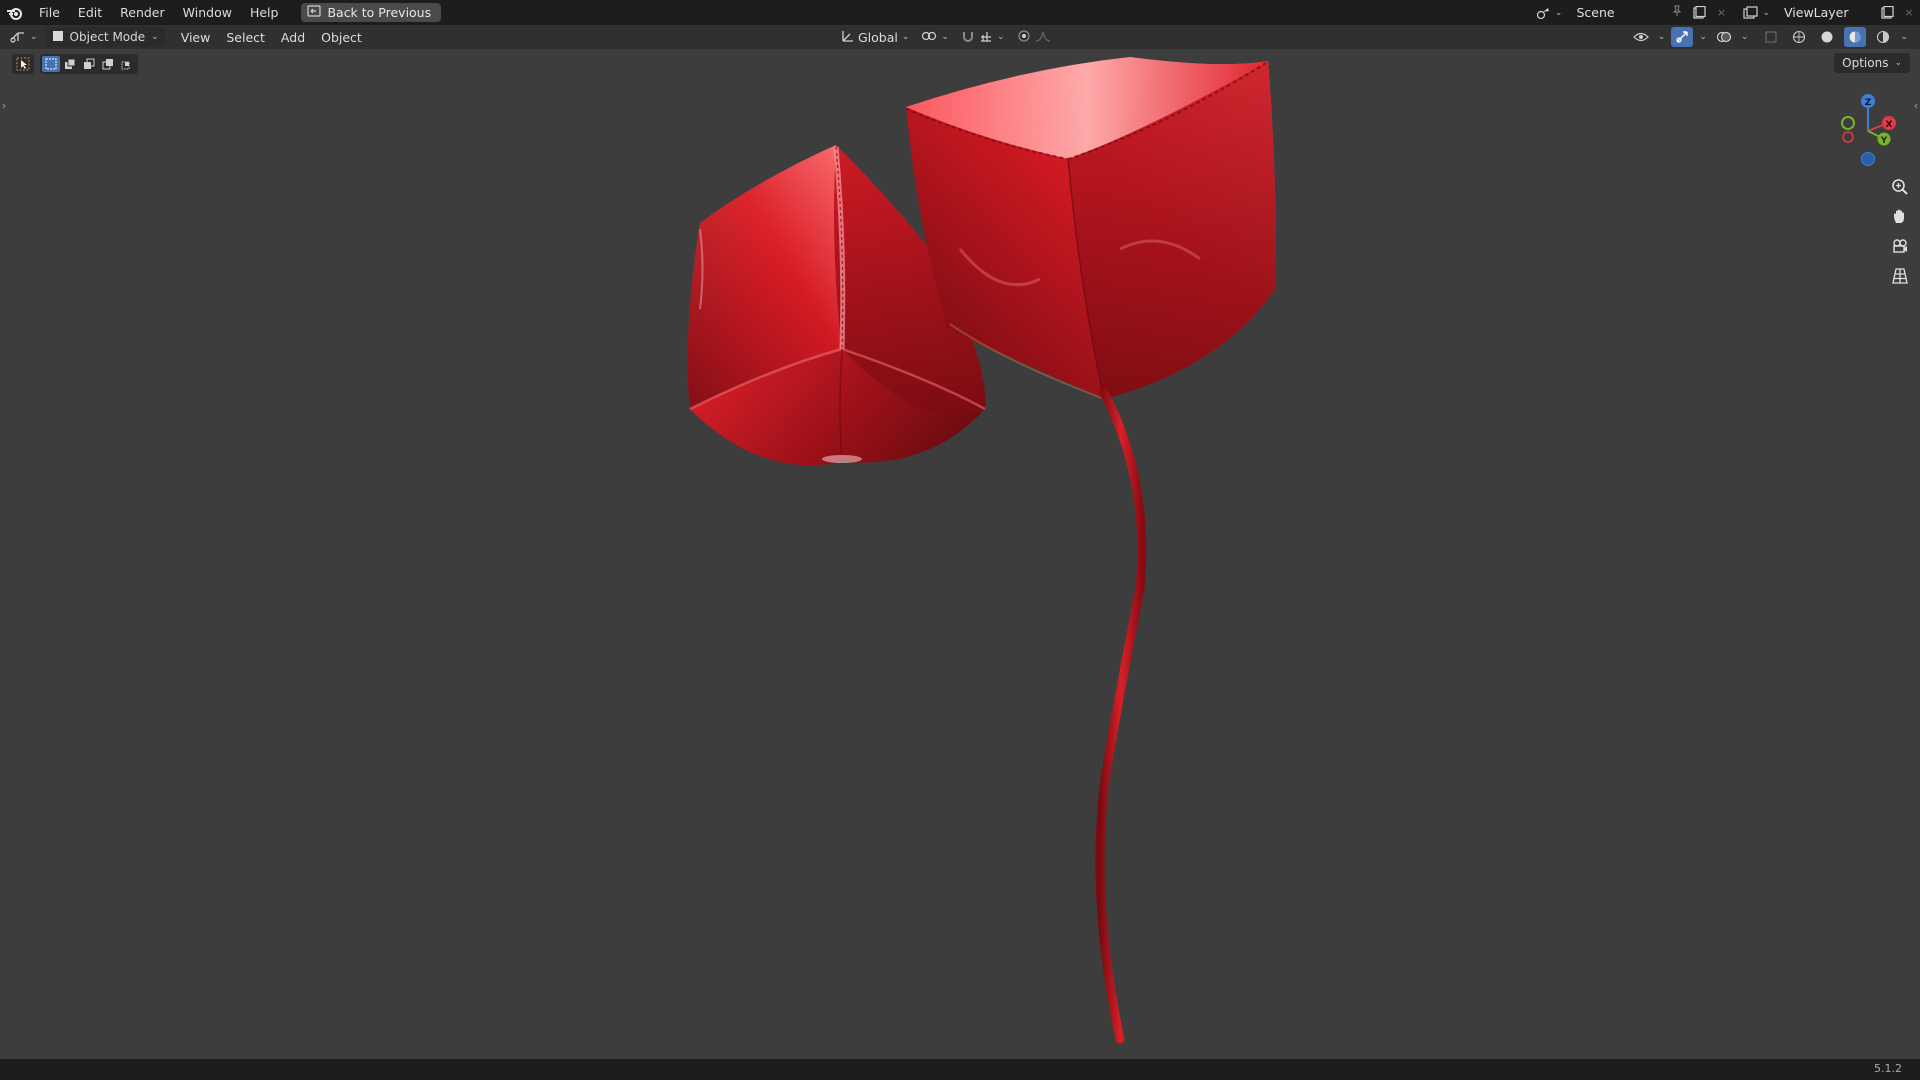 The width and height of the screenshot is (1920, 1080). Describe the element at coordinates (1889, 125) in the screenshot. I see `gizmo-x-label: X` at that location.